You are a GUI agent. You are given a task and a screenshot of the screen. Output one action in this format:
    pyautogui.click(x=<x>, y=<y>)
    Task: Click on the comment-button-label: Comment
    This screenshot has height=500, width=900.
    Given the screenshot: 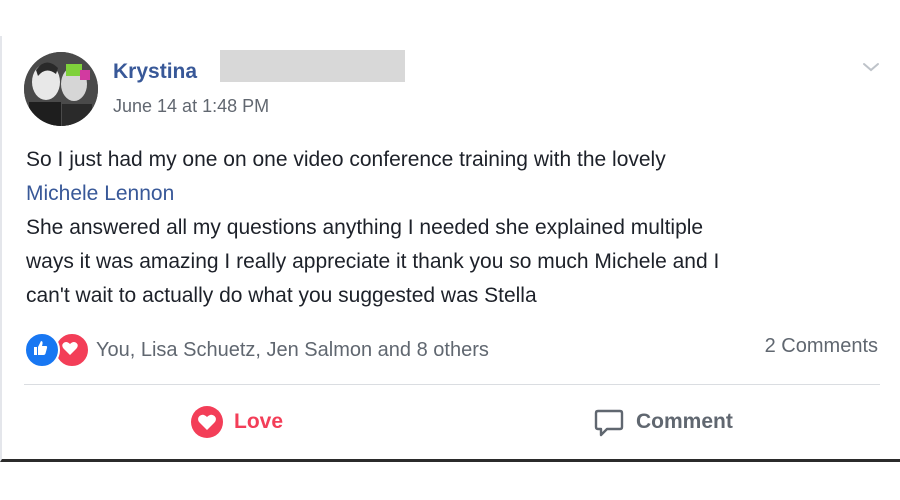 What is the action you would take?
    pyautogui.click(x=684, y=421)
    